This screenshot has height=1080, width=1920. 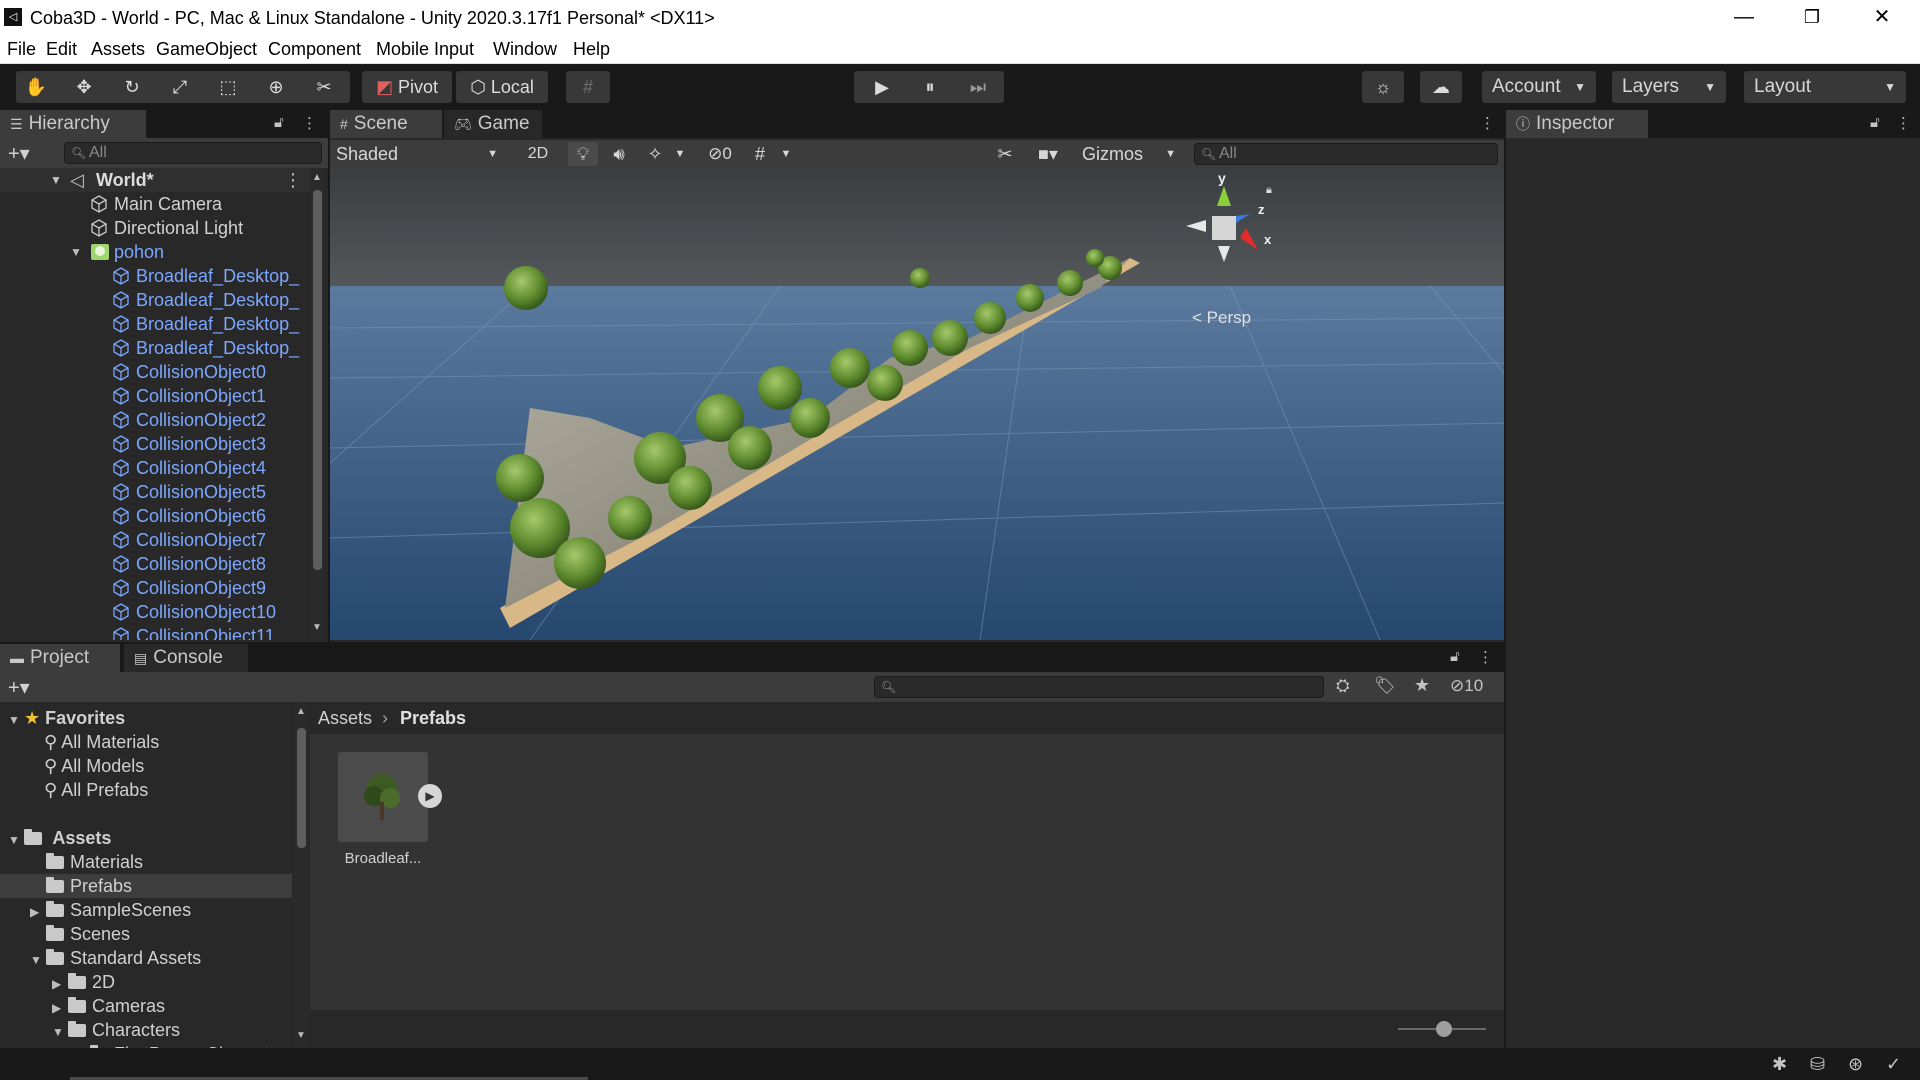 I want to click on folder-item: ▼ Standard Assets, so click(x=146, y=958).